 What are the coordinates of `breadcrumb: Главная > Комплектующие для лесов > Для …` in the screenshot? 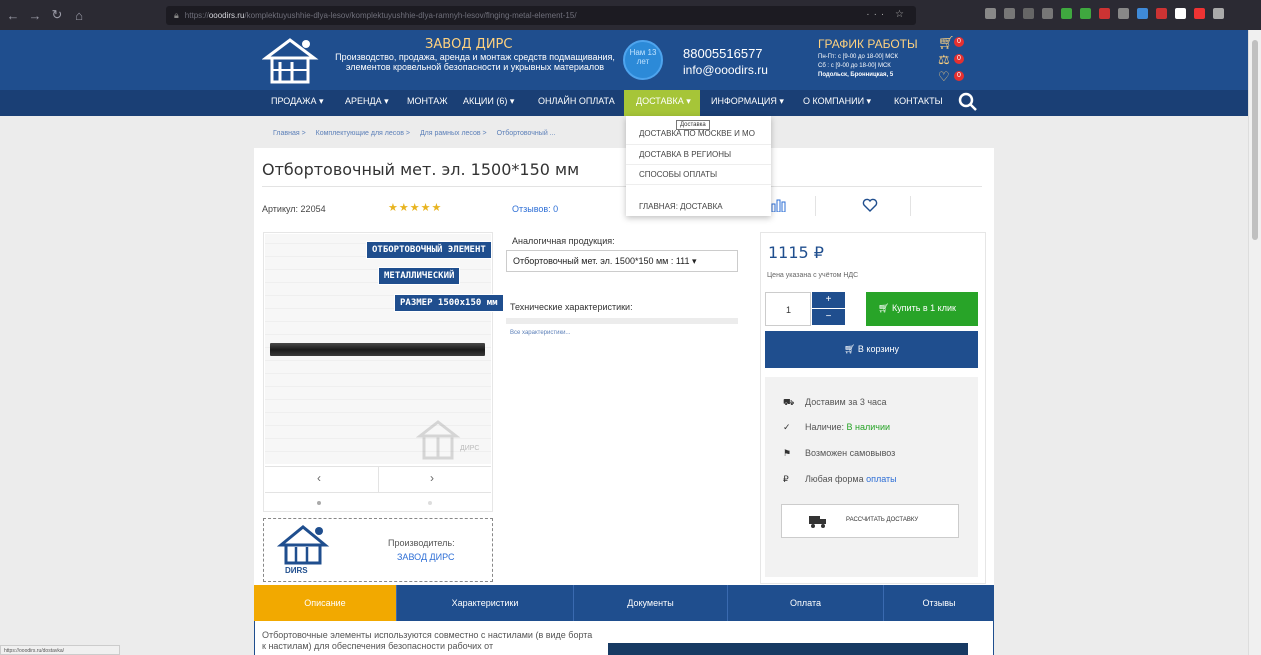 It's located at (418, 133).